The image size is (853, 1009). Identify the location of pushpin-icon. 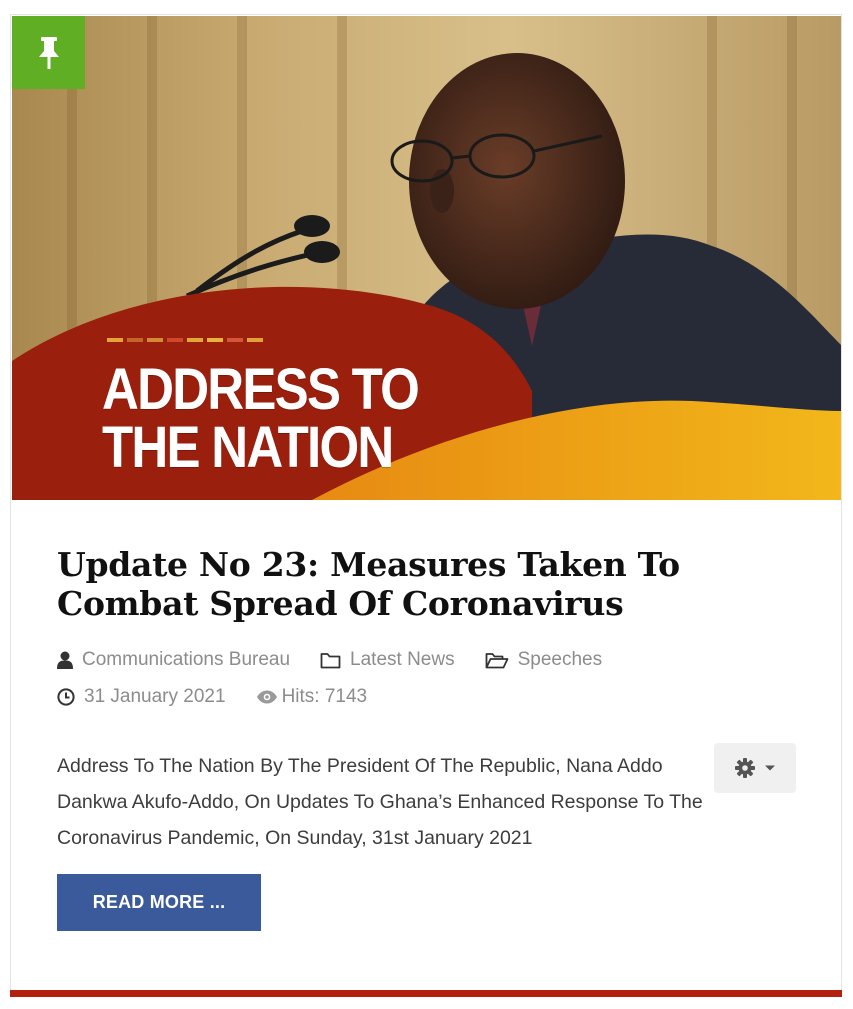
(48, 52).